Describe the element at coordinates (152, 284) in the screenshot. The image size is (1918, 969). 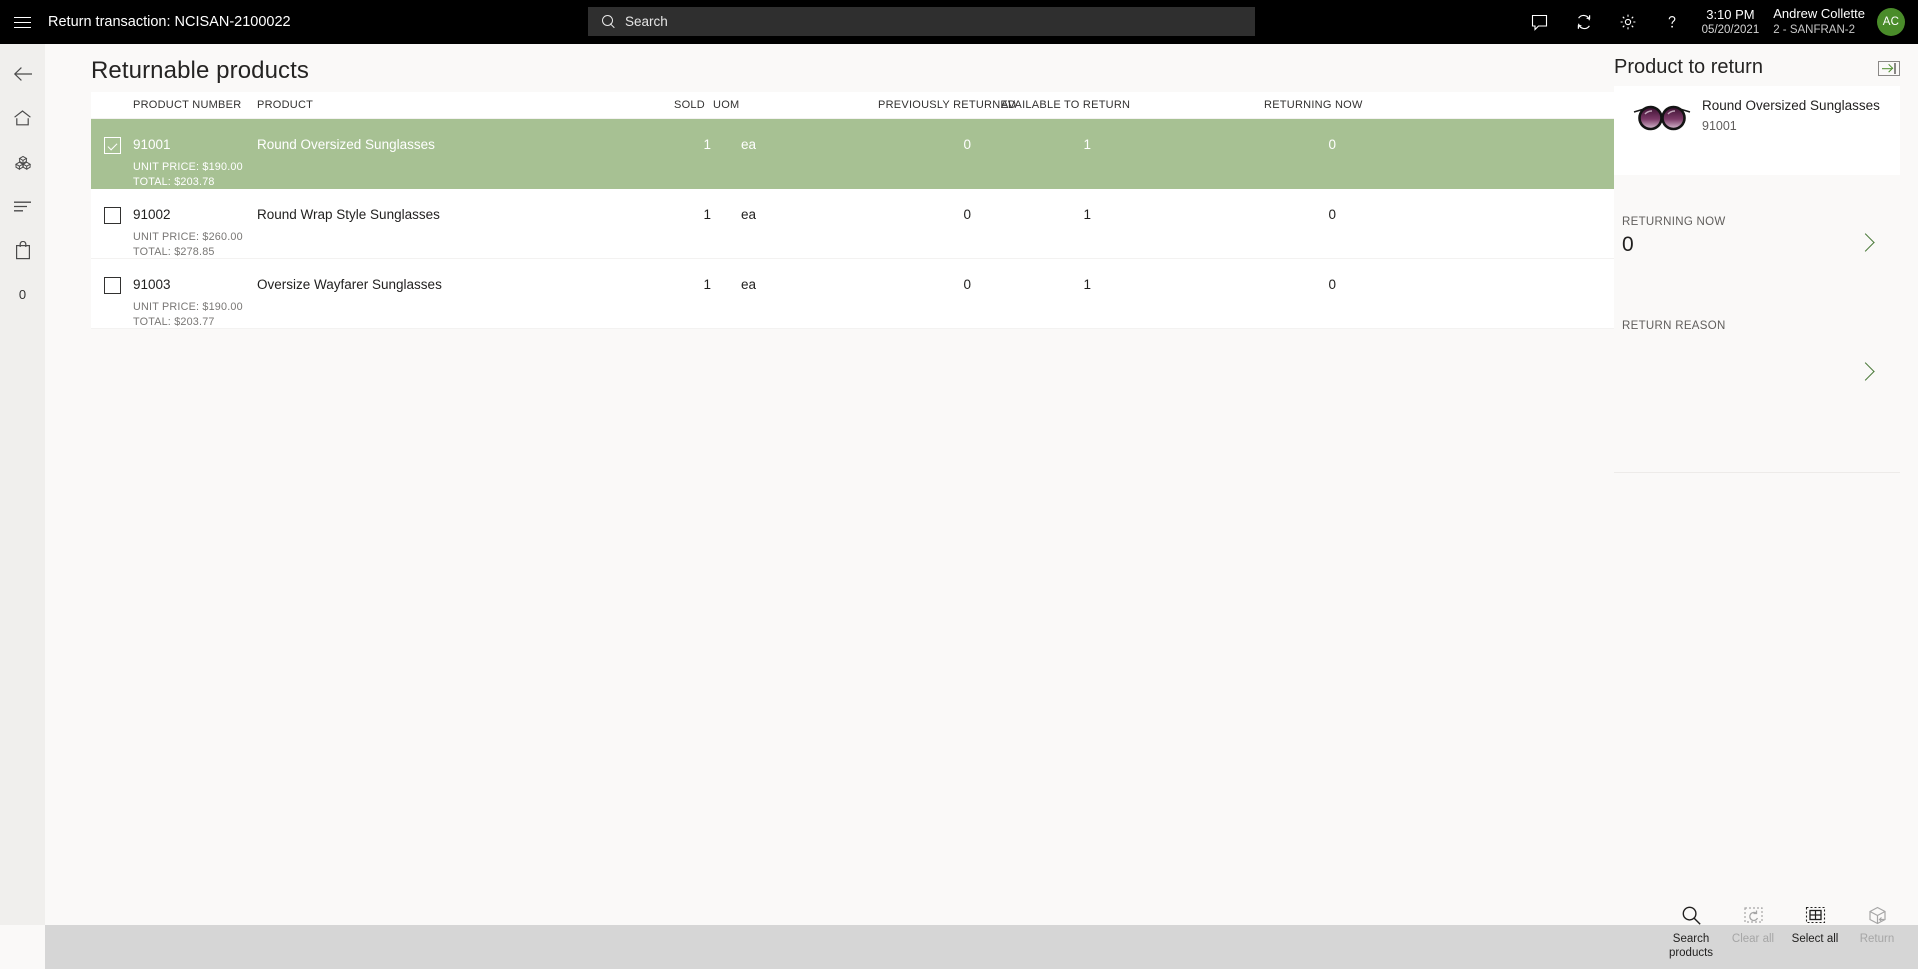
I see `cell-product-number: 91003` at that location.